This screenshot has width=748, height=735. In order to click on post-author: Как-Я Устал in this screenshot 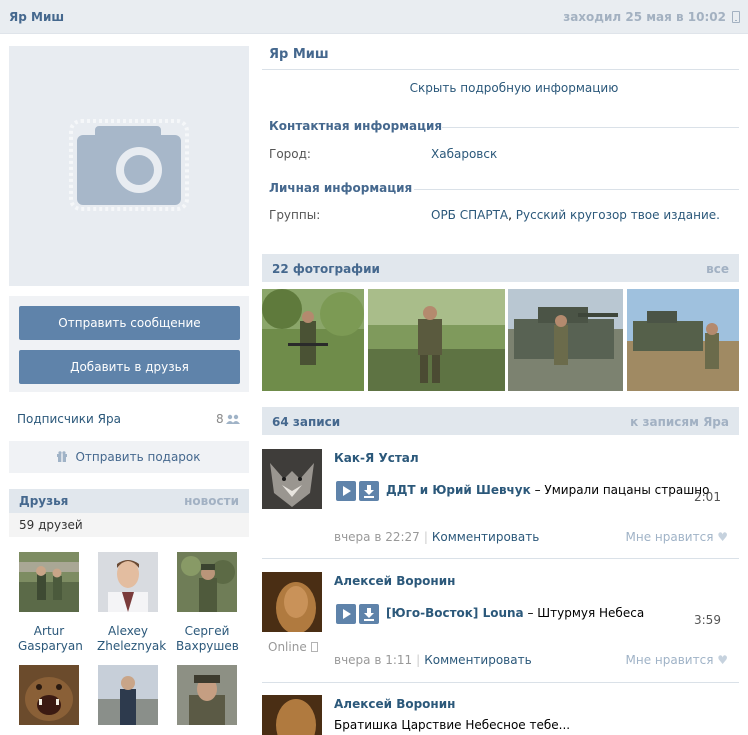, I will do `click(376, 458)`.